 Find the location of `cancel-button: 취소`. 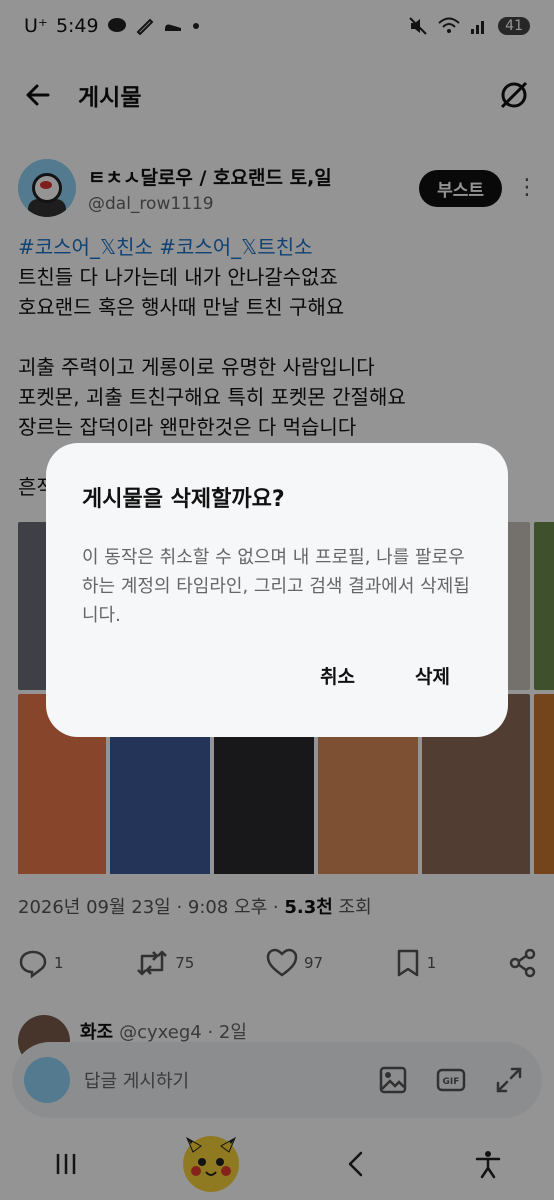

cancel-button: 취소 is located at coordinates (337, 675).